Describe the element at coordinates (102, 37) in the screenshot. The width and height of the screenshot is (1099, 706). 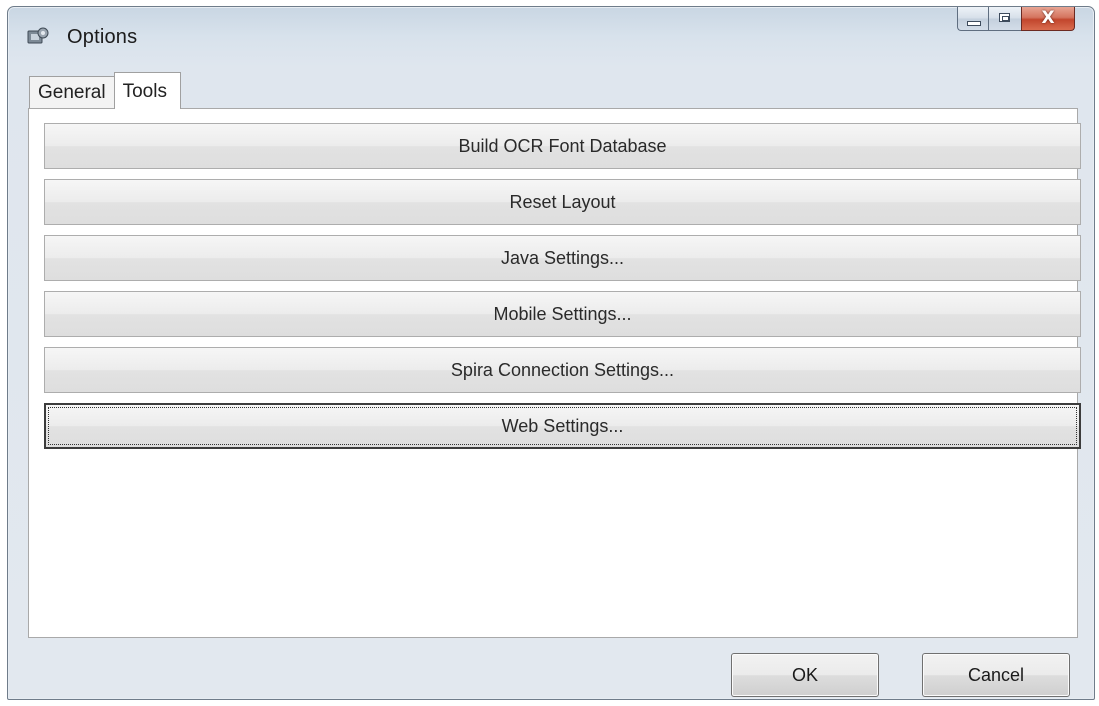
I see `window-title: Options` at that location.